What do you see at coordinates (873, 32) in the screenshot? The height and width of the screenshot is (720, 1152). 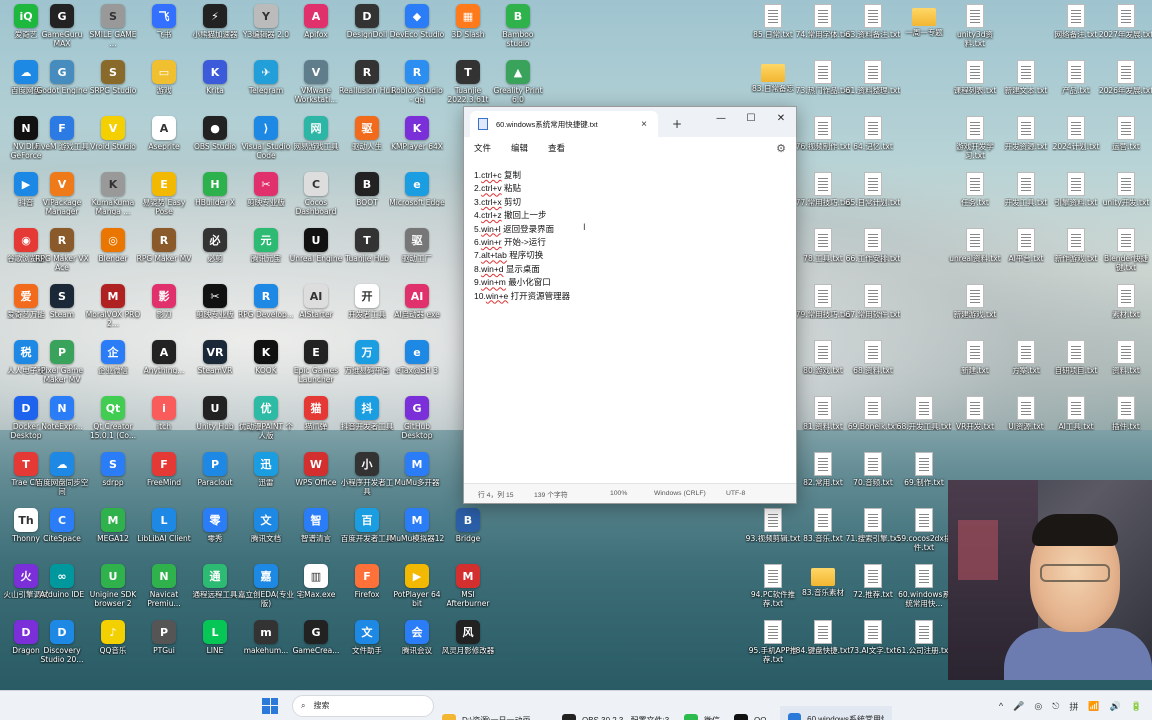 I see `desktop-file: 63.资料备注.txt` at bounding box center [873, 32].